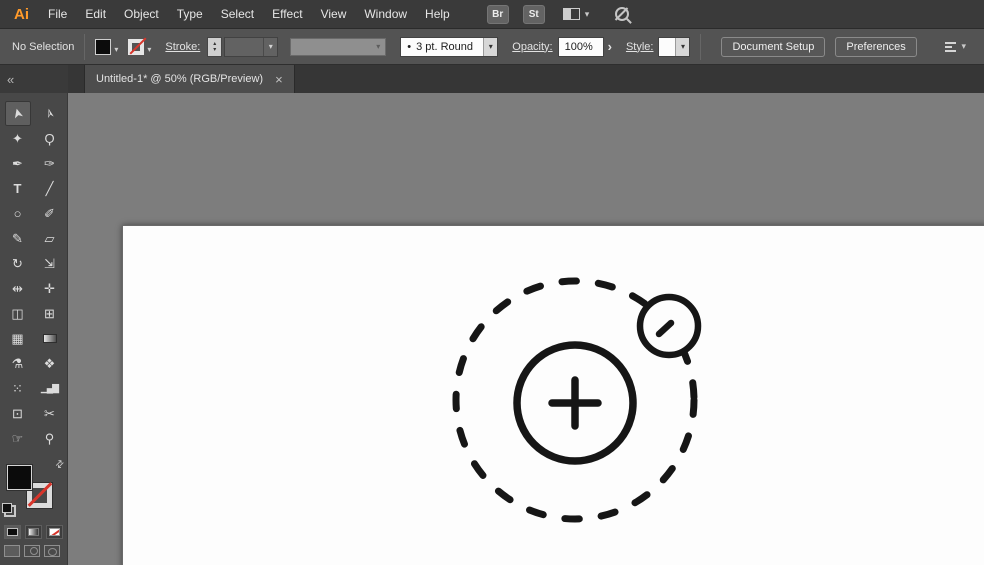  I want to click on tool-artboard: ⊡, so click(18, 413).